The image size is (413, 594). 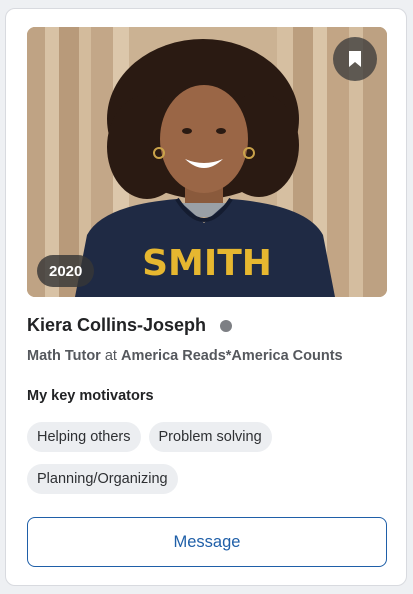 I want to click on year-badge: 2020, so click(x=66, y=271).